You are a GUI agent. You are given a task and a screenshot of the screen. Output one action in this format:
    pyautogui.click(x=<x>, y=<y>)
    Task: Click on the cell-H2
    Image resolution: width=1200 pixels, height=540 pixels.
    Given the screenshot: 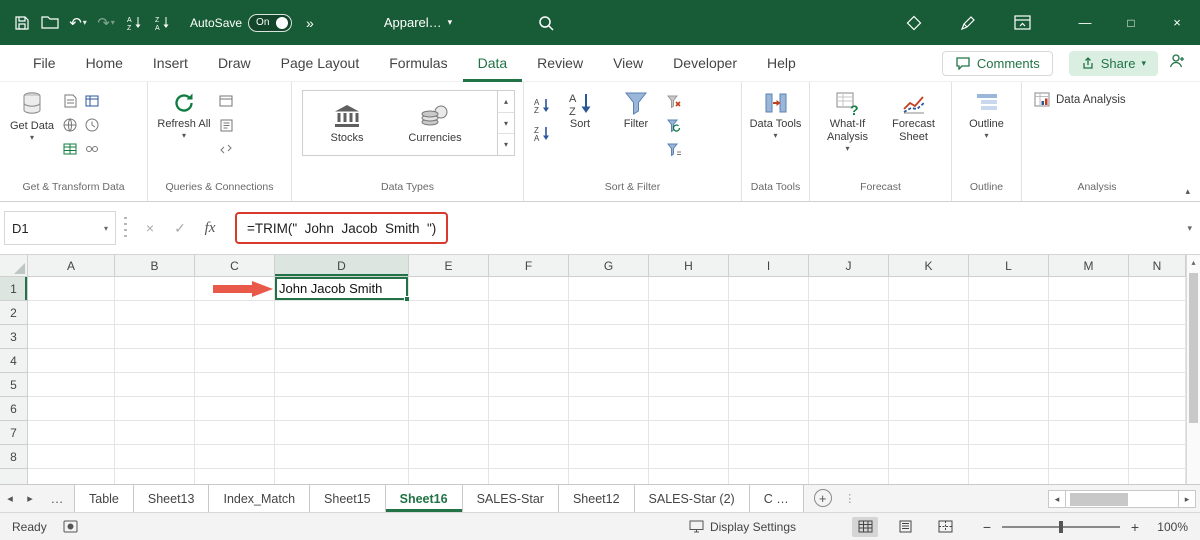 What is the action you would take?
    pyautogui.click(x=689, y=313)
    